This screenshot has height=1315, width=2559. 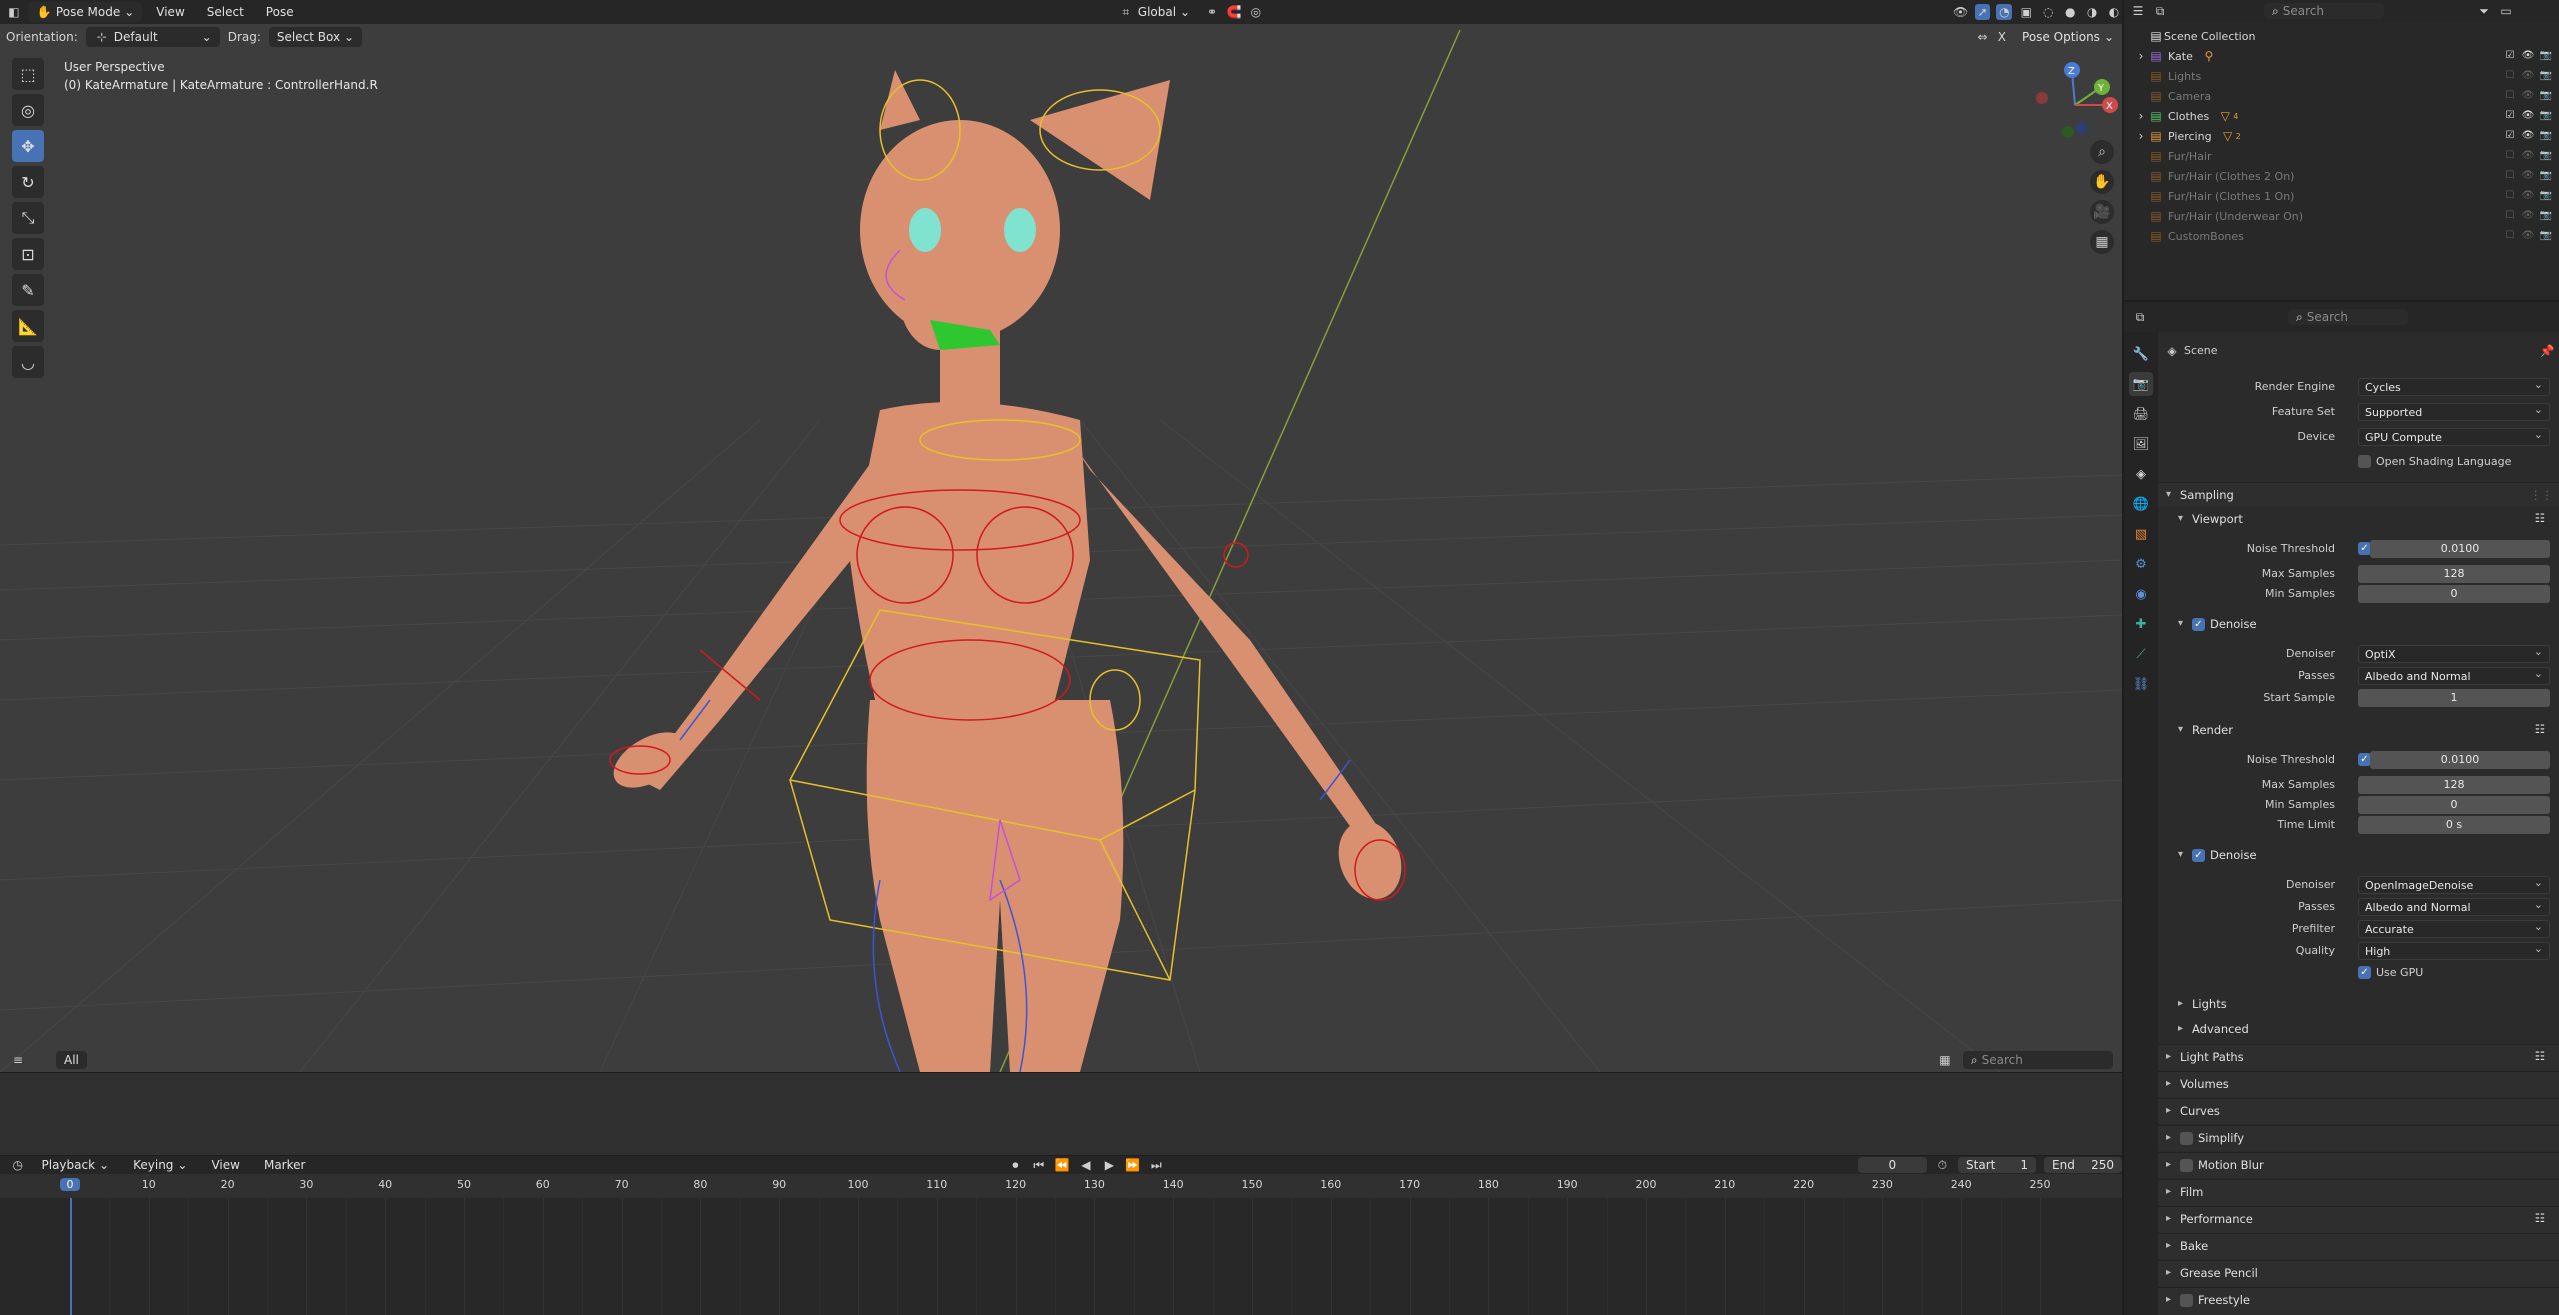 I want to click on simplify-checkbox, so click(x=2186, y=1138).